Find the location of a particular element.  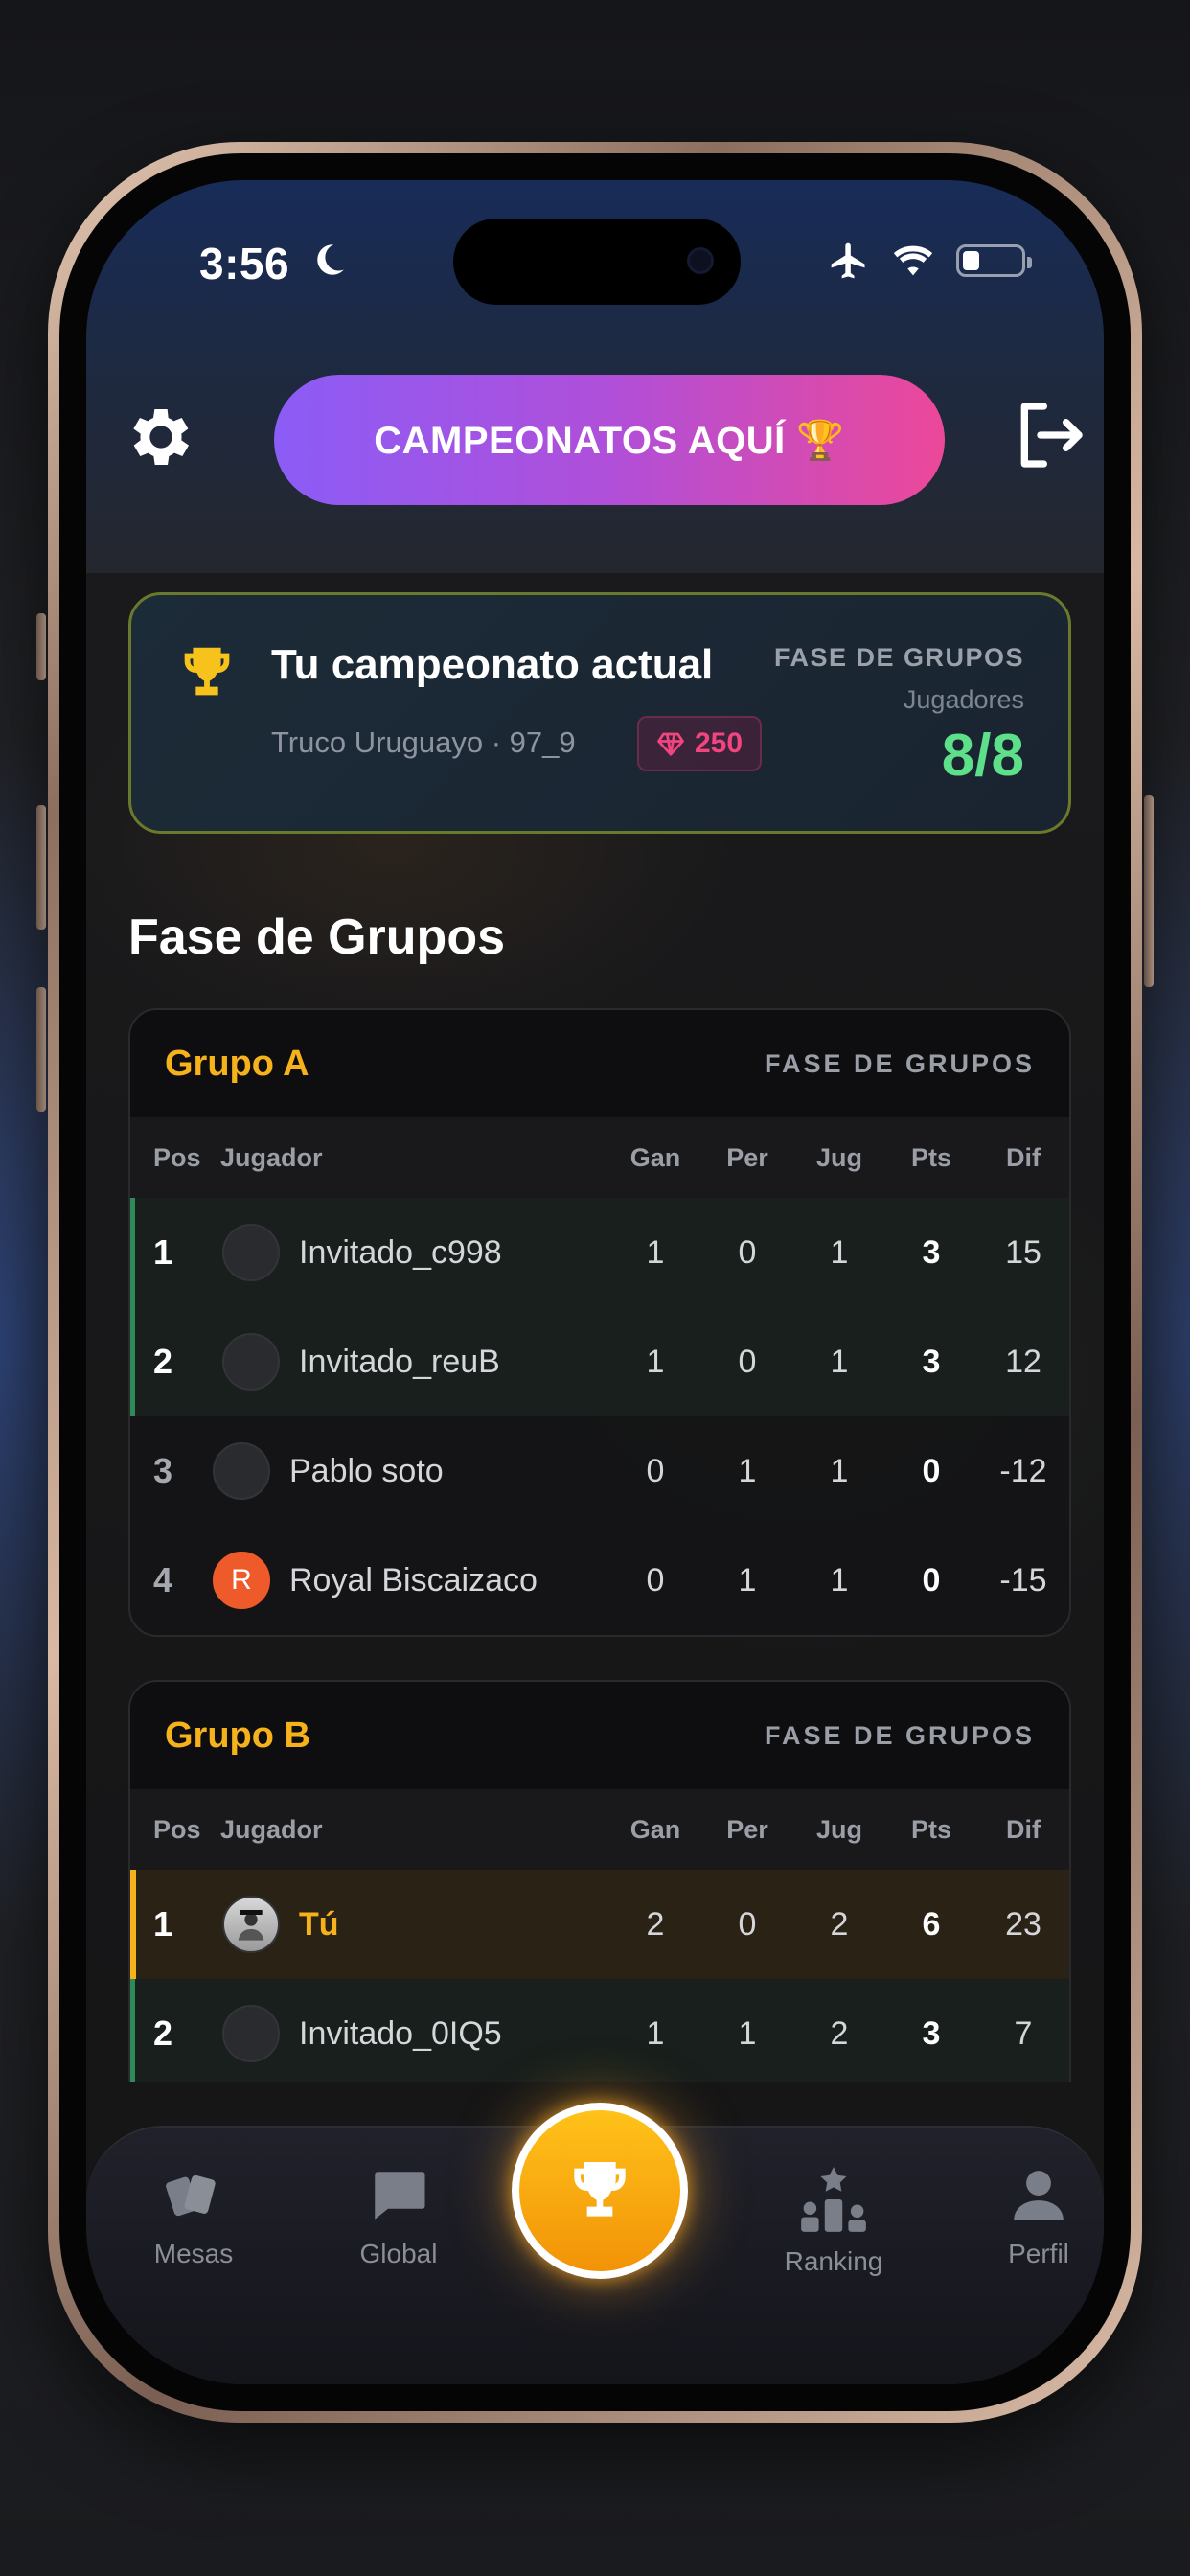

row-diff: 23 is located at coordinates (1023, 1924).